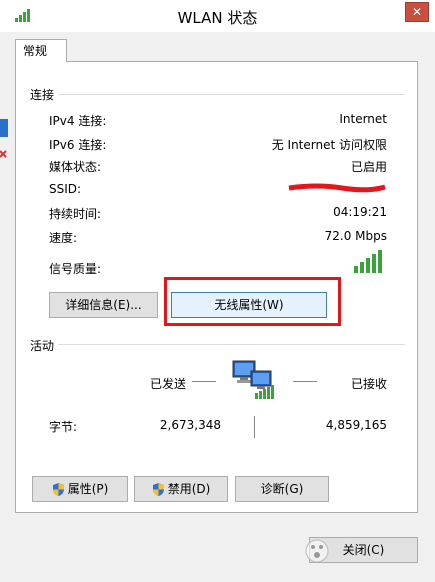 The width and height of the screenshot is (435, 582). Describe the element at coordinates (65, 189) in the screenshot. I see `ssid-label: SSID:` at that location.